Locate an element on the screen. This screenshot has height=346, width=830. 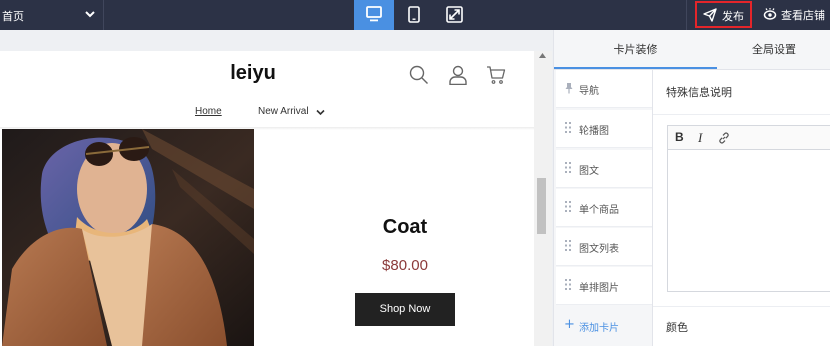
card-item-nav: 导航 is located at coordinates (604, 89).